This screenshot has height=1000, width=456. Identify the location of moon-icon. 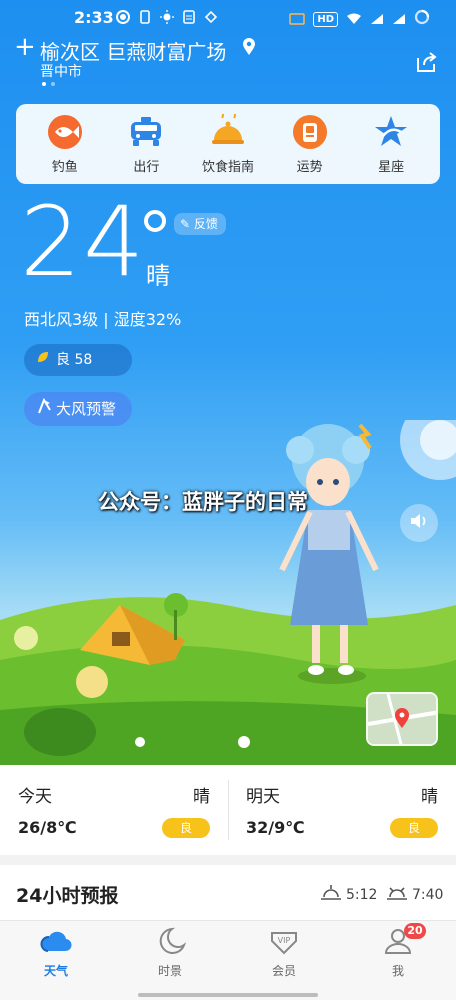
(170, 943).